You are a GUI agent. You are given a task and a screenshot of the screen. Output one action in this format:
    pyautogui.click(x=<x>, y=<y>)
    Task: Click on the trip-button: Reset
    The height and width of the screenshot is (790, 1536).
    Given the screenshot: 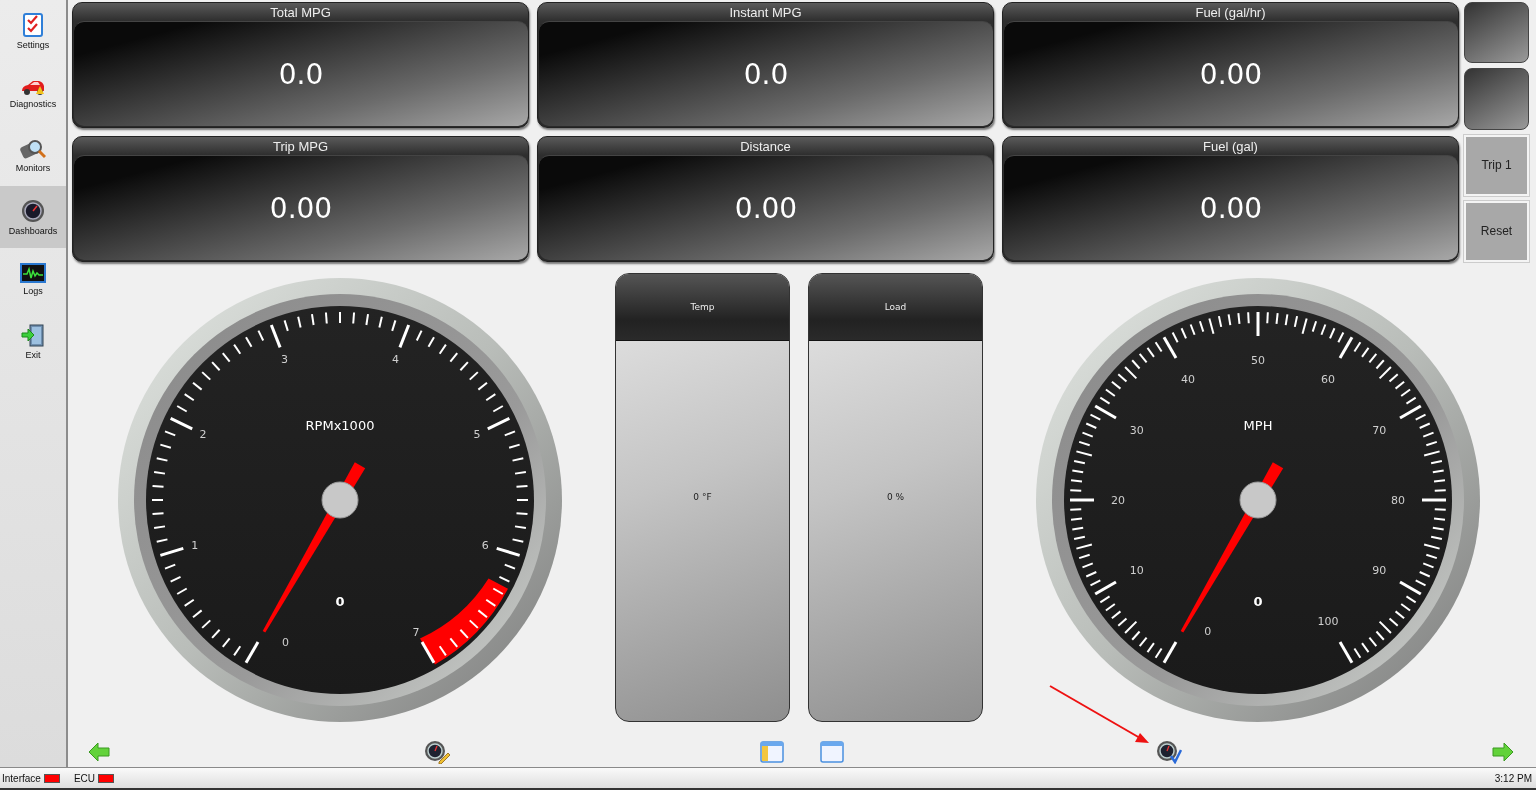 What is the action you would take?
    pyautogui.click(x=1496, y=231)
    